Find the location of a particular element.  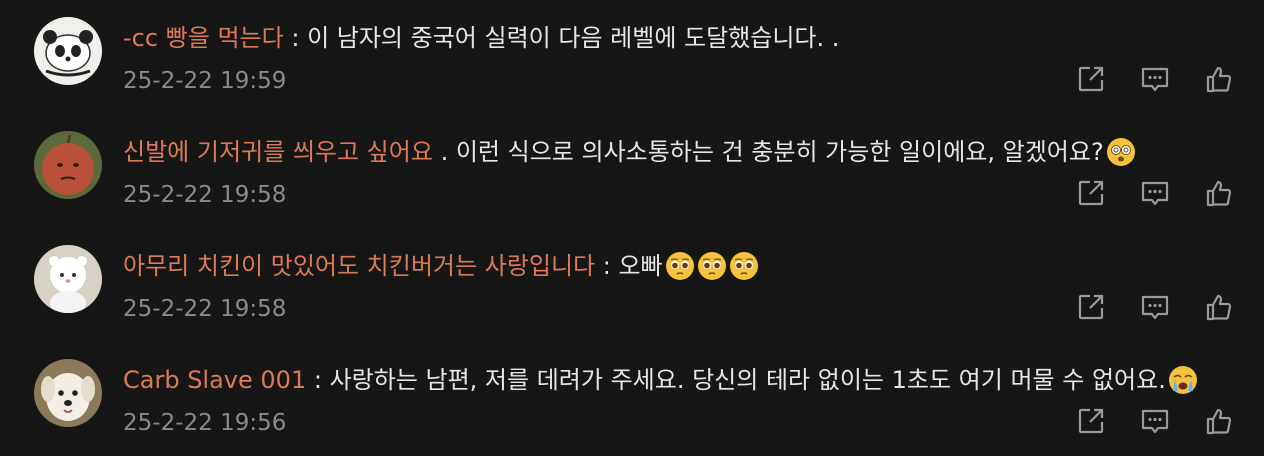

comment-author: Carb Slave 001 is located at coordinates (214, 380).